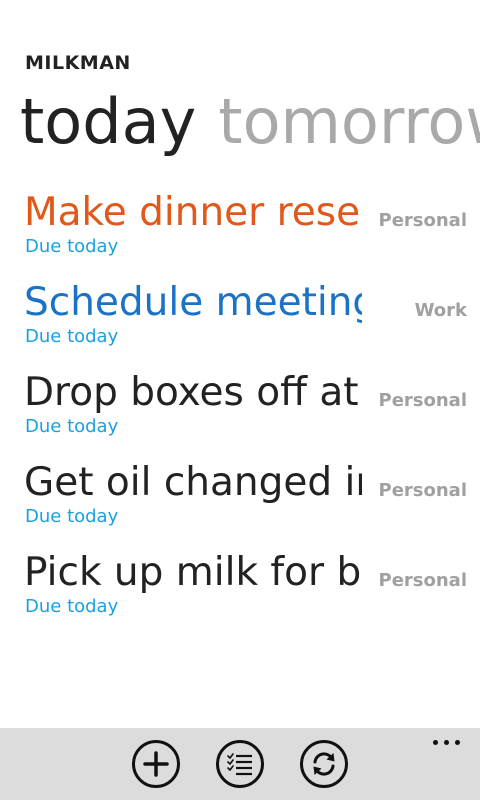 This screenshot has height=800, width=480. What do you see at coordinates (193, 572) in the screenshot?
I see `task-title: Pick up milk for breakfast` at bounding box center [193, 572].